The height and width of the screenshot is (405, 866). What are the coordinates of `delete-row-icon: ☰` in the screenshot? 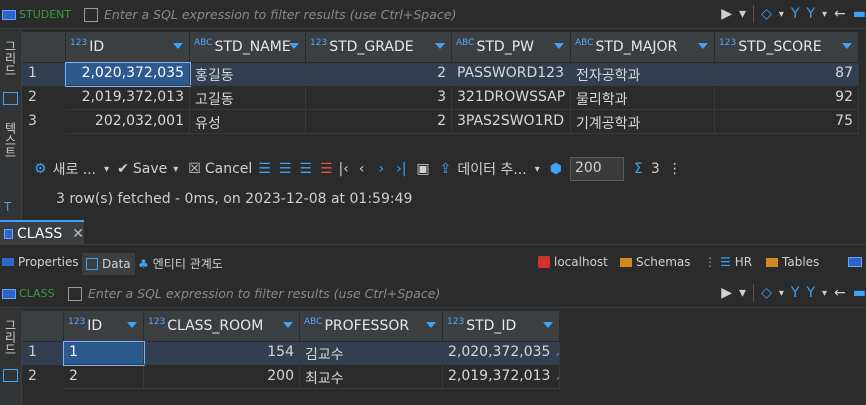 It's located at (326, 169).